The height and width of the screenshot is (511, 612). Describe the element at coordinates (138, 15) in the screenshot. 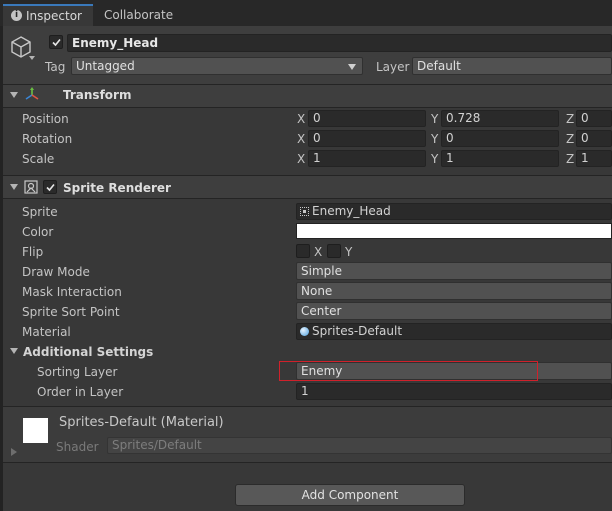

I see `tab-collaborate: Collaborate` at that location.